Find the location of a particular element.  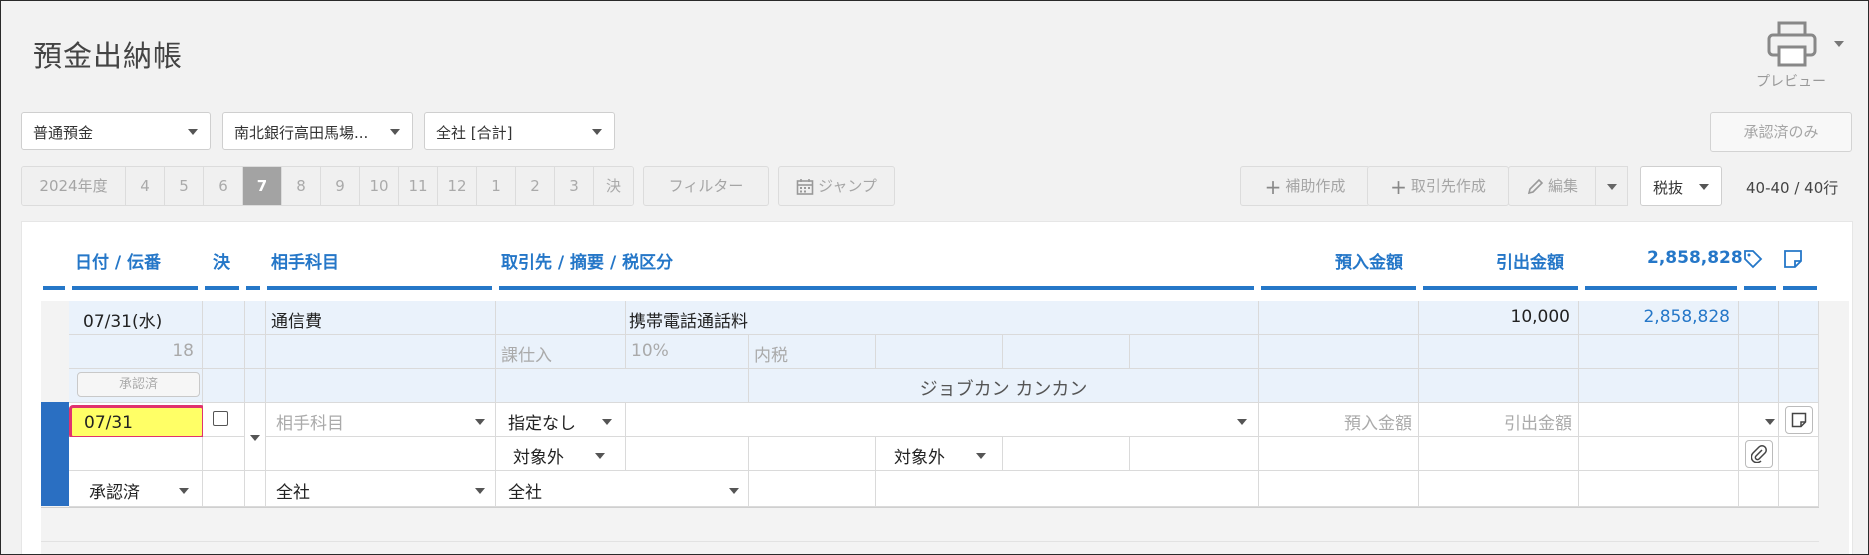

month-button: 2 is located at coordinates (535, 186).